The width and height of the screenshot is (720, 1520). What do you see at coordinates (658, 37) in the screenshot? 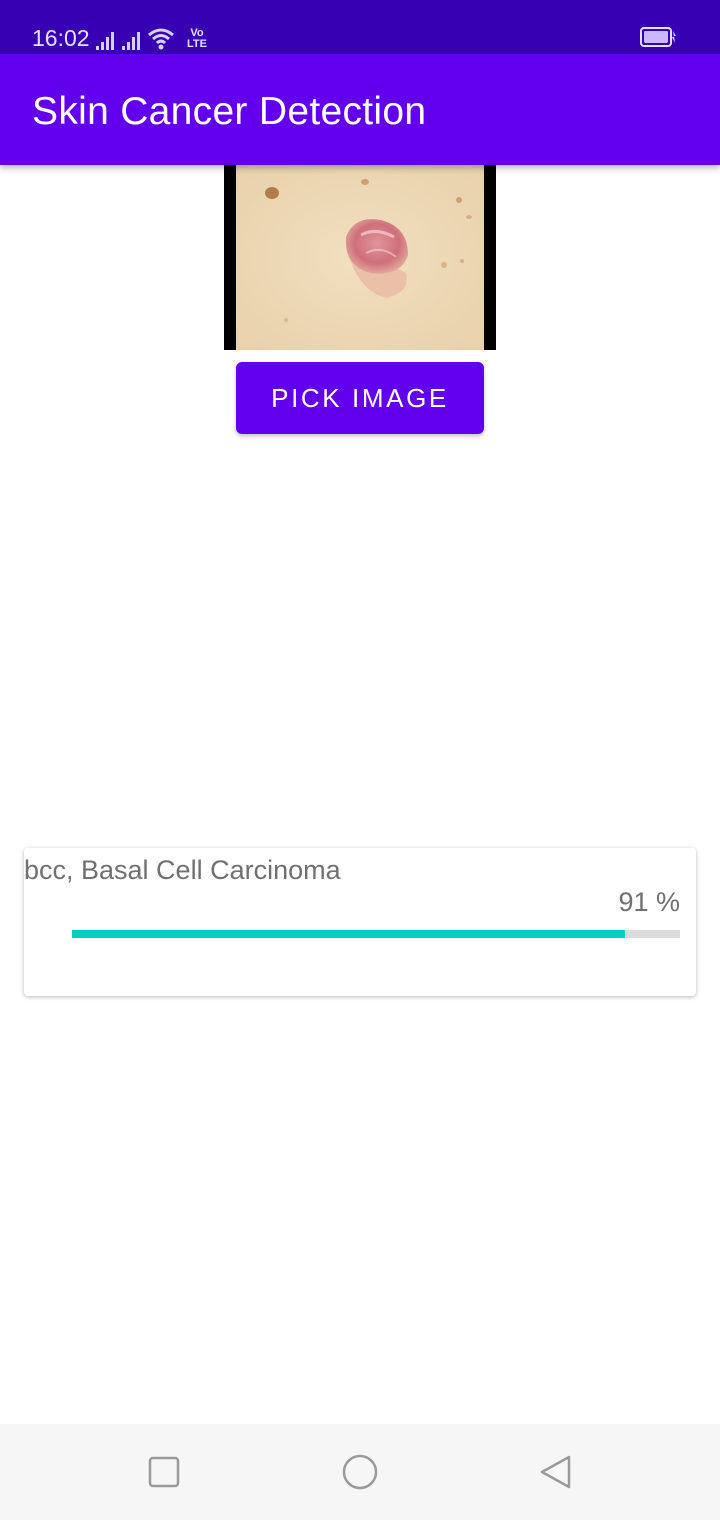
I see `battery-charging-icon` at bounding box center [658, 37].